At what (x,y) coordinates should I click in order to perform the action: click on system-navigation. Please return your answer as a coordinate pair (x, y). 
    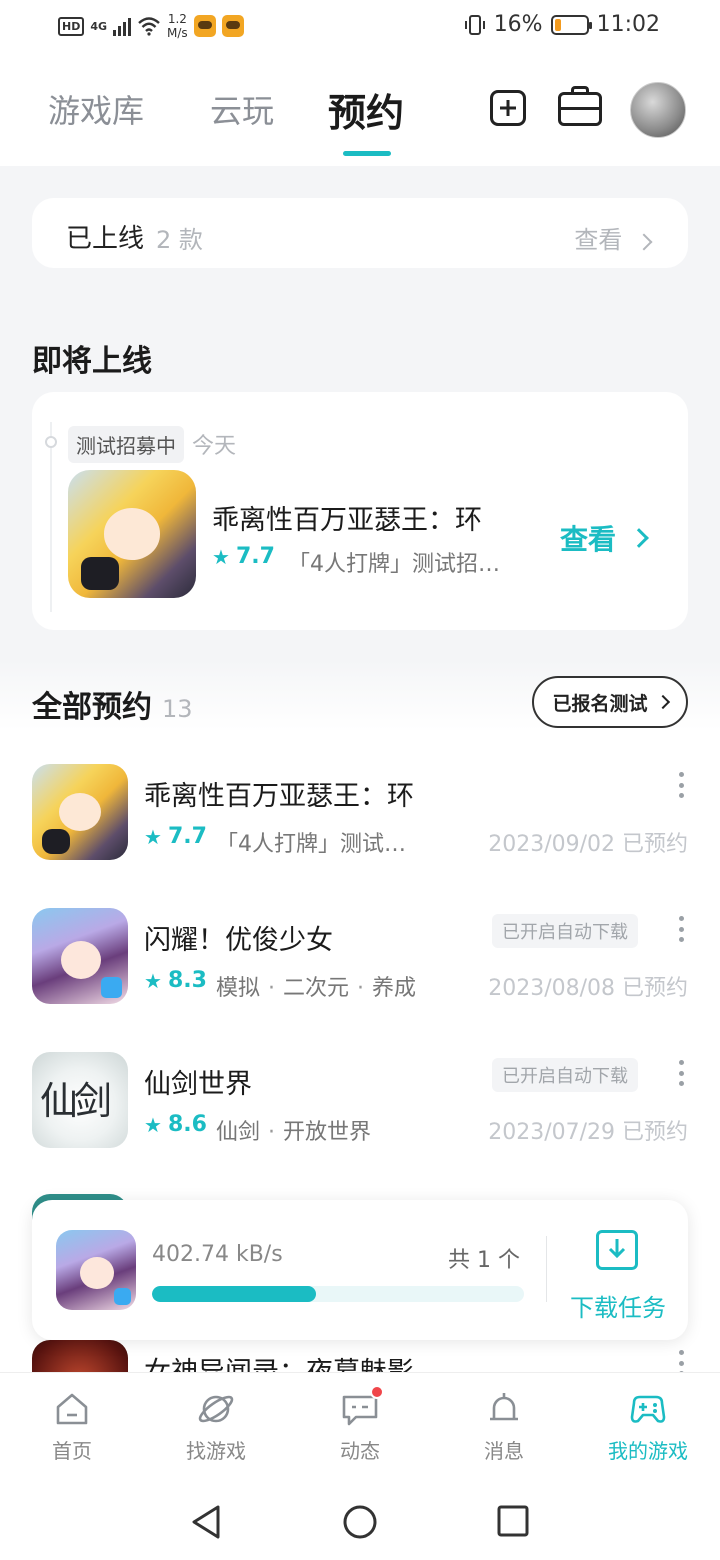
    Looking at the image, I should click on (360, 1521).